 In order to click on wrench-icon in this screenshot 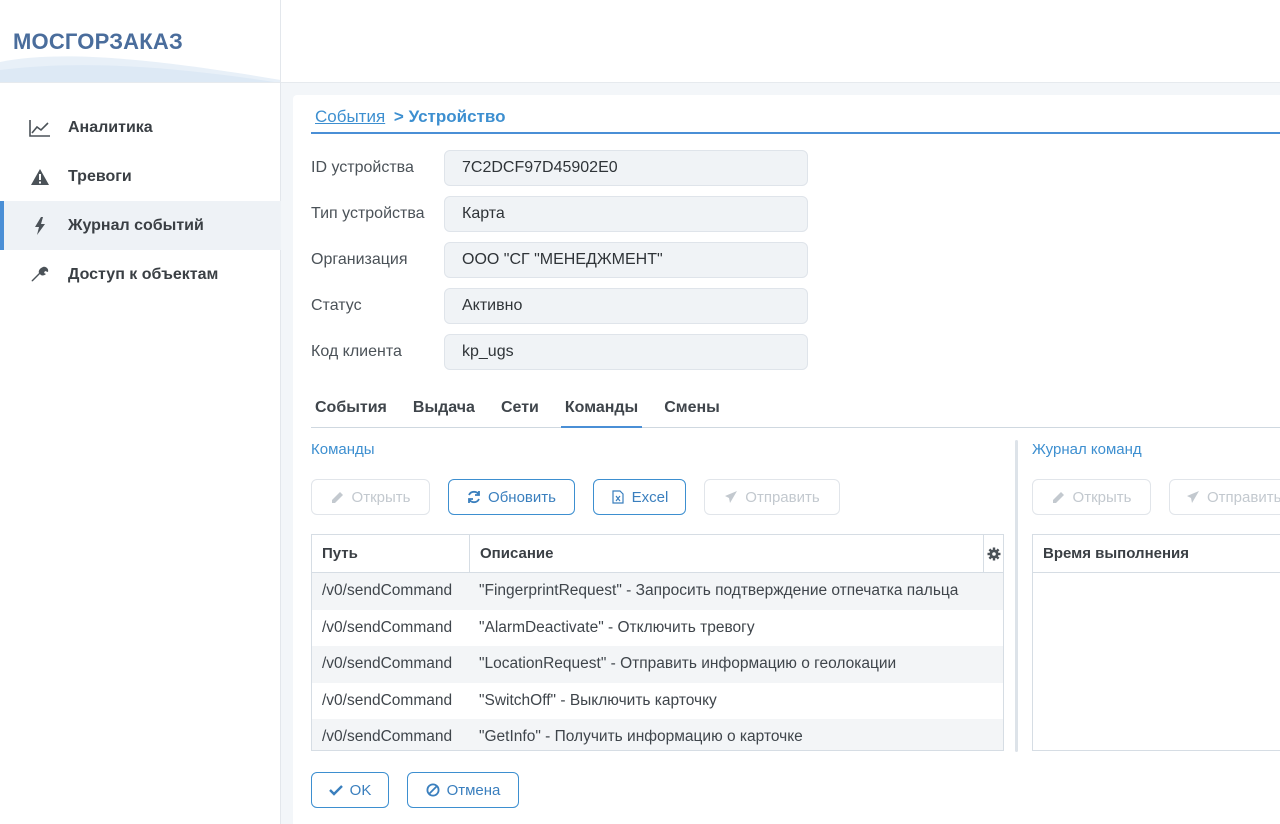, I will do `click(40, 275)`.